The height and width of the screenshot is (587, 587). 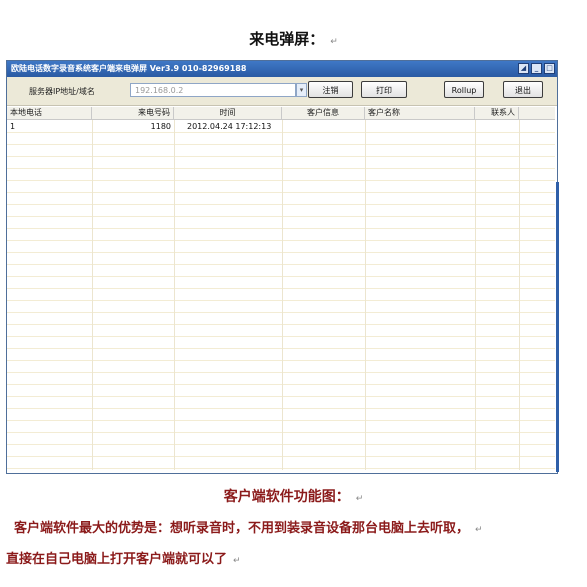 I want to click on server-label: 服务器IP地址/域名, so click(x=62, y=91).